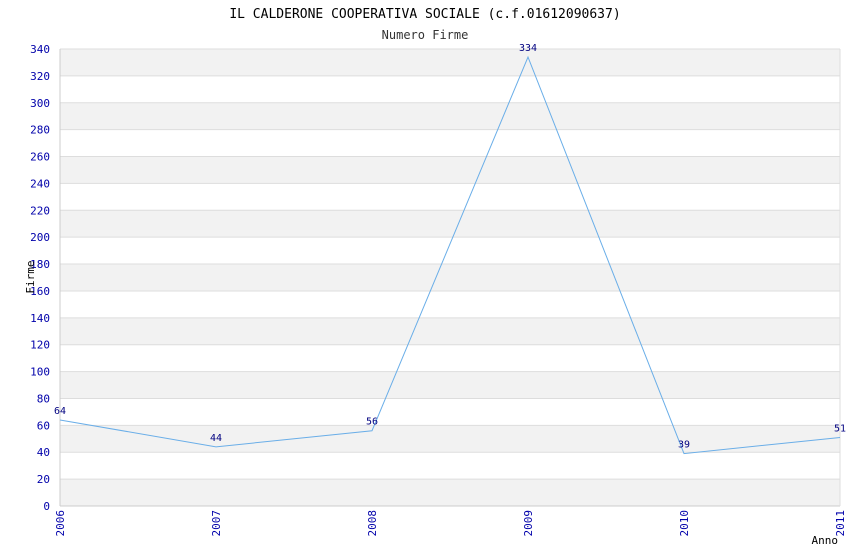  I want to click on data-label: 44, so click(216, 438).